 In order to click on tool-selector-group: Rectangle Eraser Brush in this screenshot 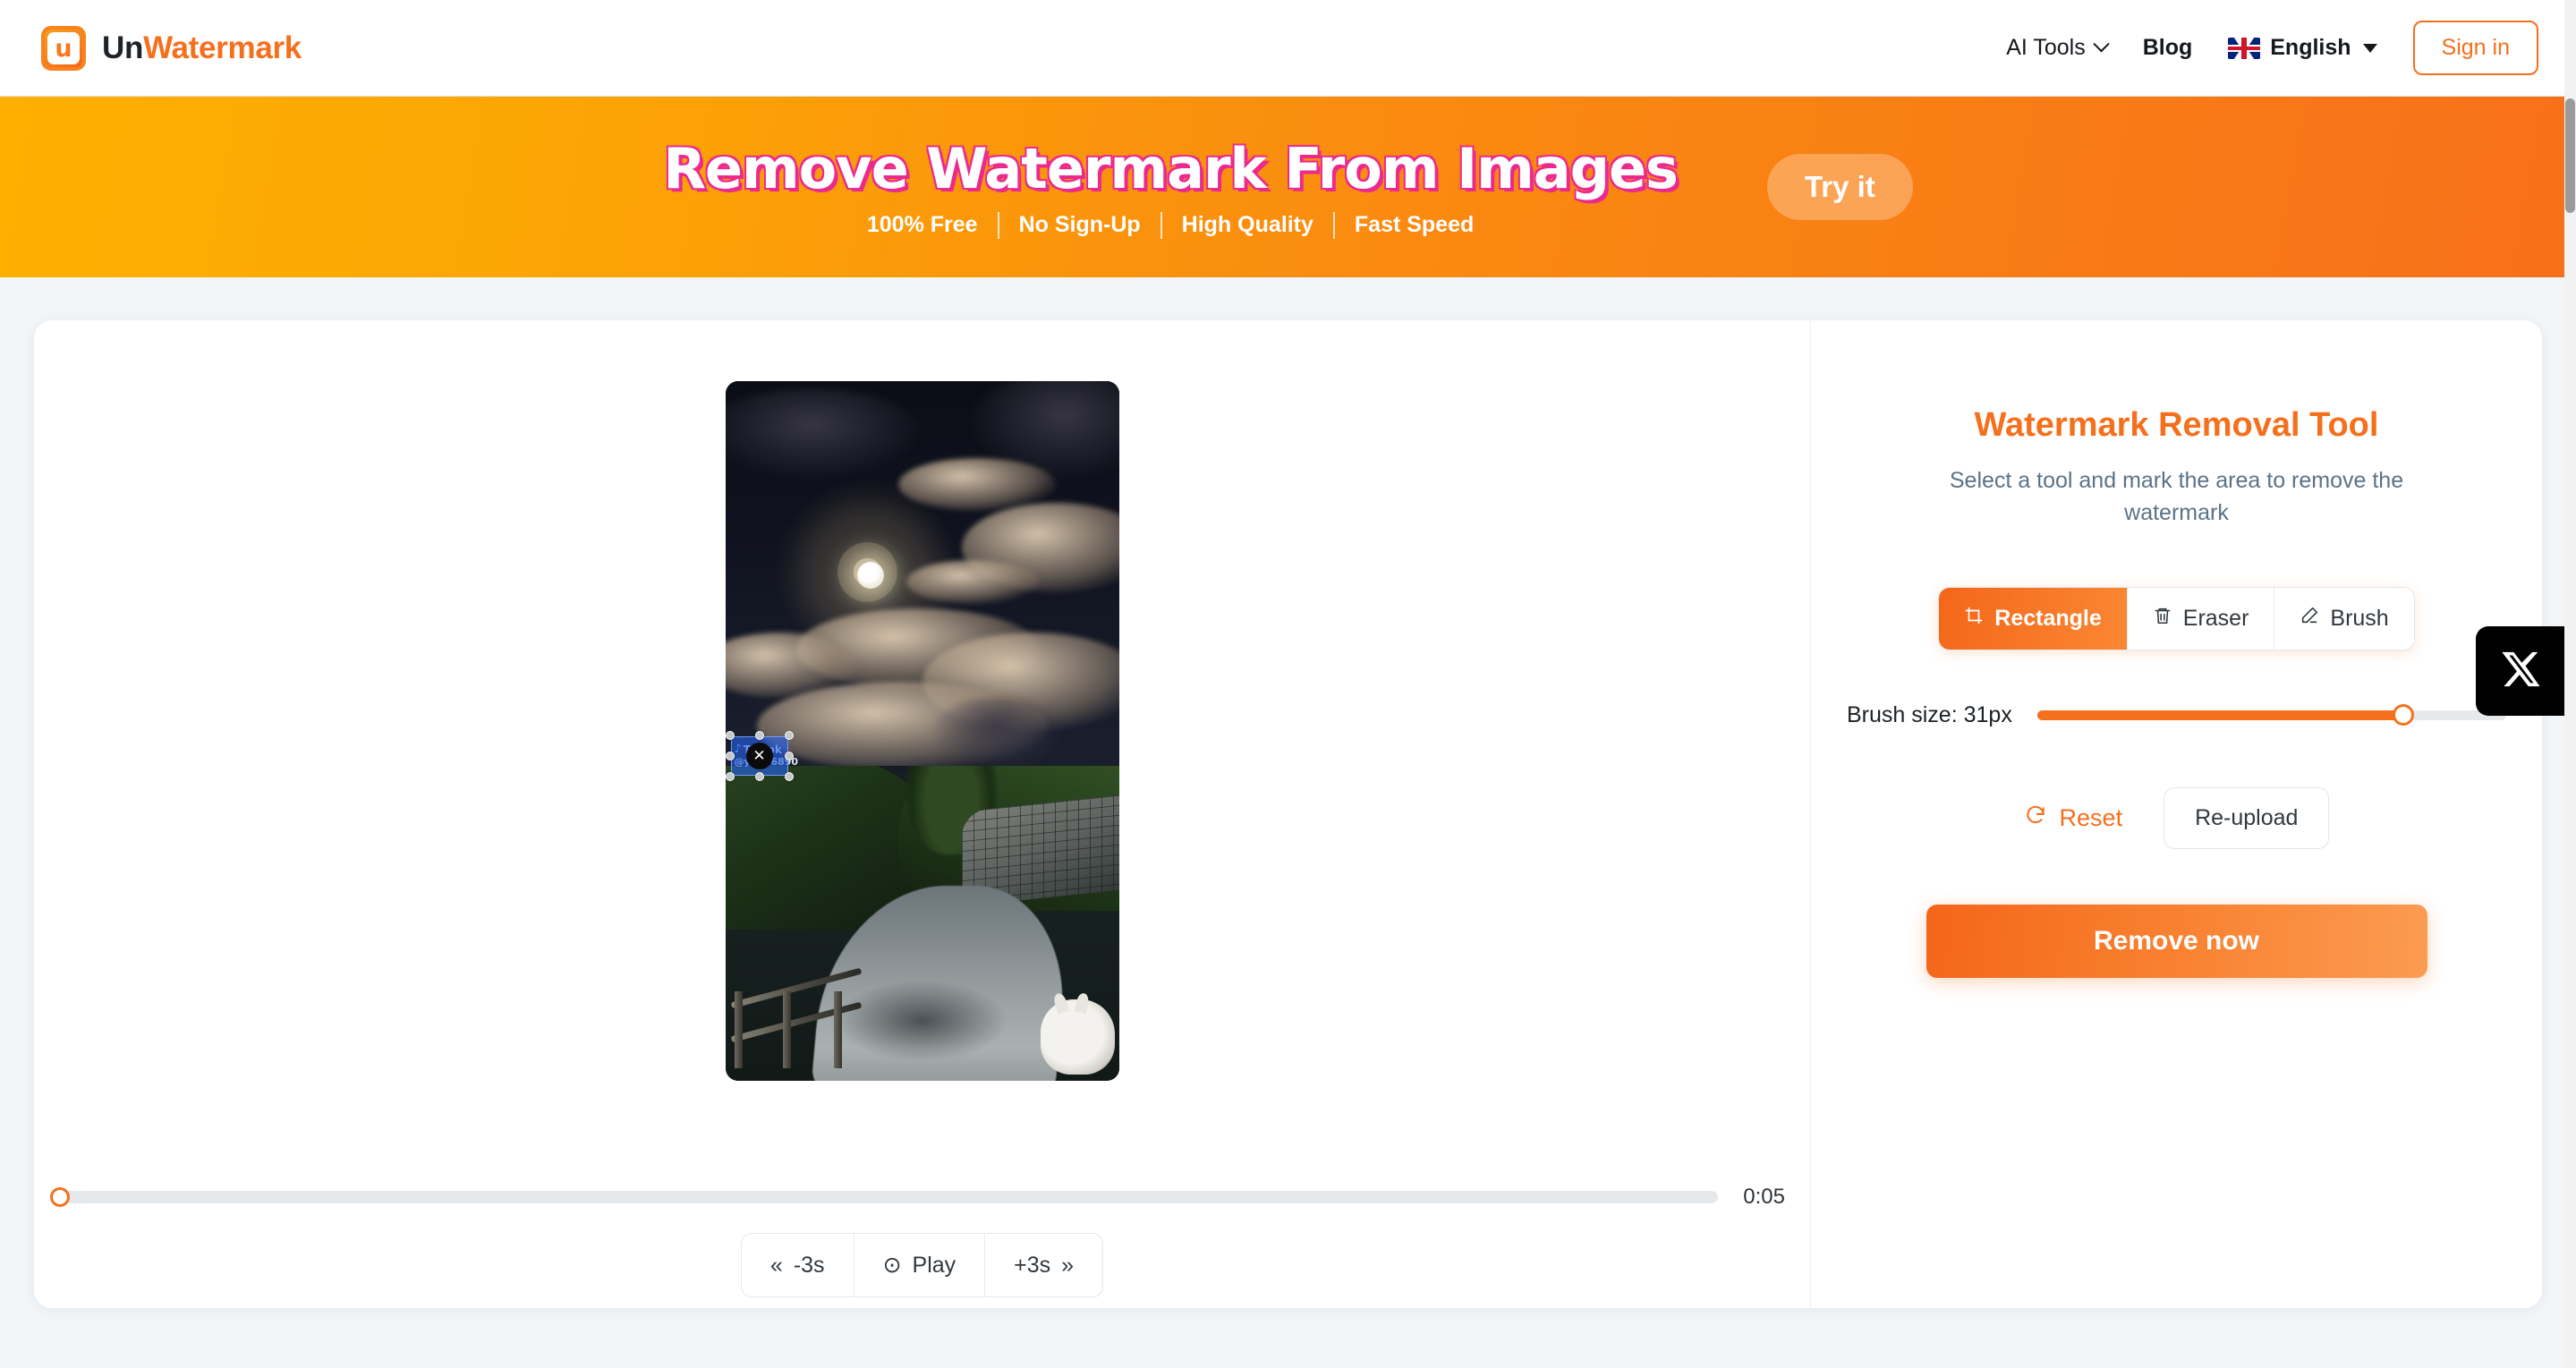, I will do `click(2176, 618)`.